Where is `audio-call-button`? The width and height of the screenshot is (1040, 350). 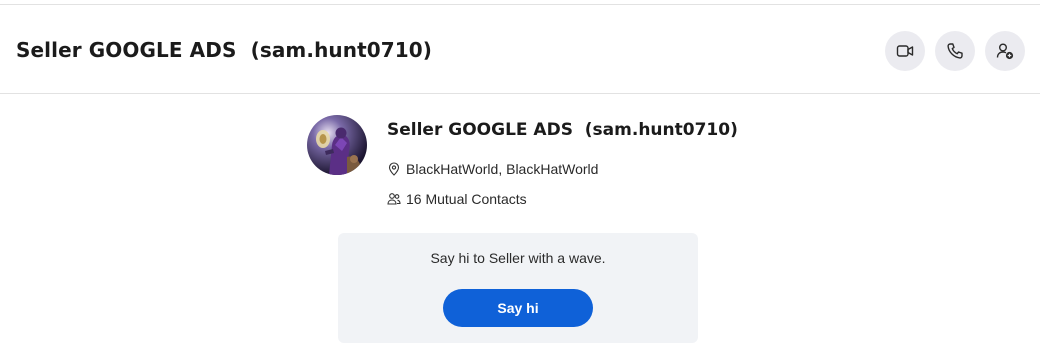 audio-call-button is located at coordinates (955, 51).